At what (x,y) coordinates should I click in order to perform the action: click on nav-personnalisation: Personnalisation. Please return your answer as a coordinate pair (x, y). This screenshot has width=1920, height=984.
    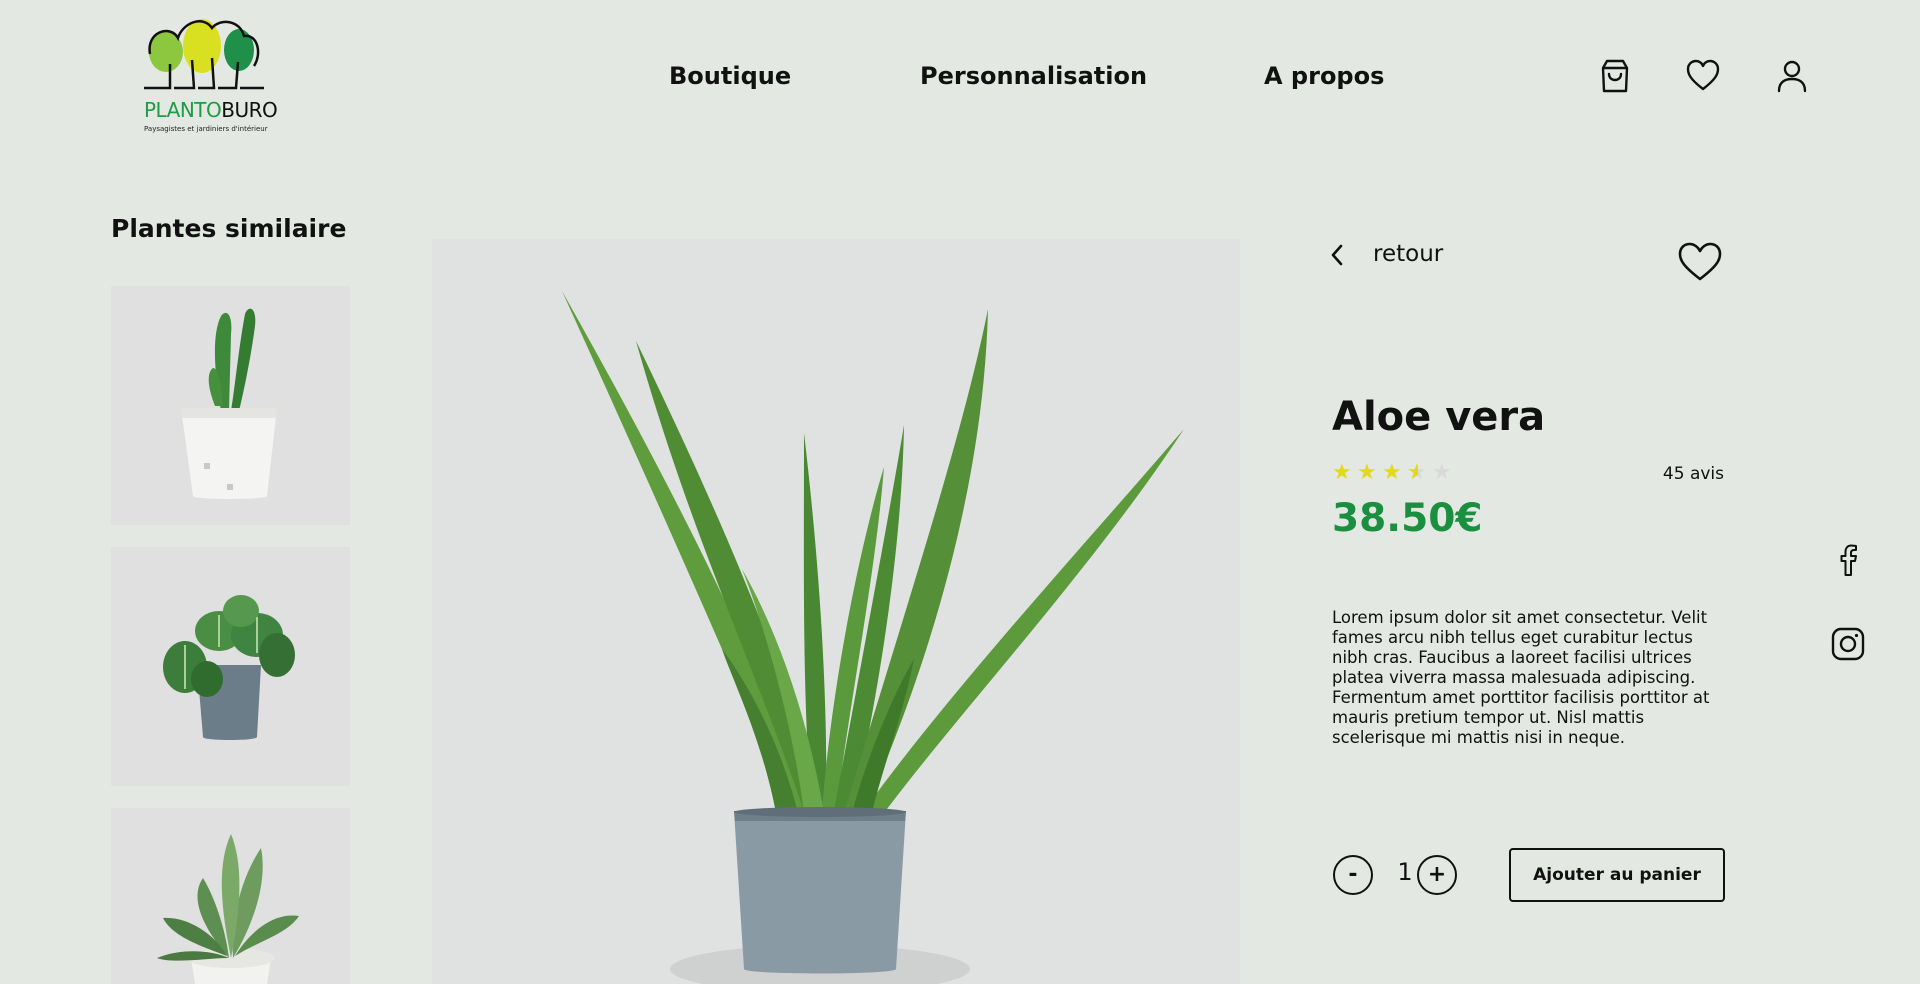
    Looking at the image, I should click on (1033, 76).